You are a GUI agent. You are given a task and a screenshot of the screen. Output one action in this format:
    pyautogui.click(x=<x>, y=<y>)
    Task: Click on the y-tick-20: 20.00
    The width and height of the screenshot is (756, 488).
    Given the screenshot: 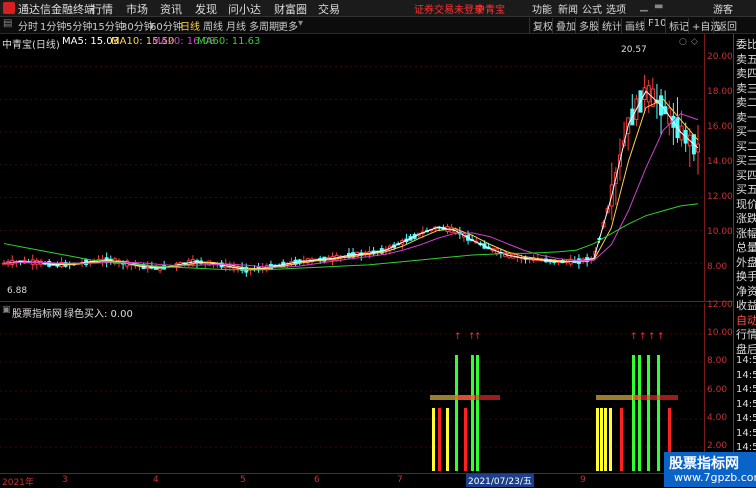 What is the action you would take?
    pyautogui.click(x=720, y=57)
    